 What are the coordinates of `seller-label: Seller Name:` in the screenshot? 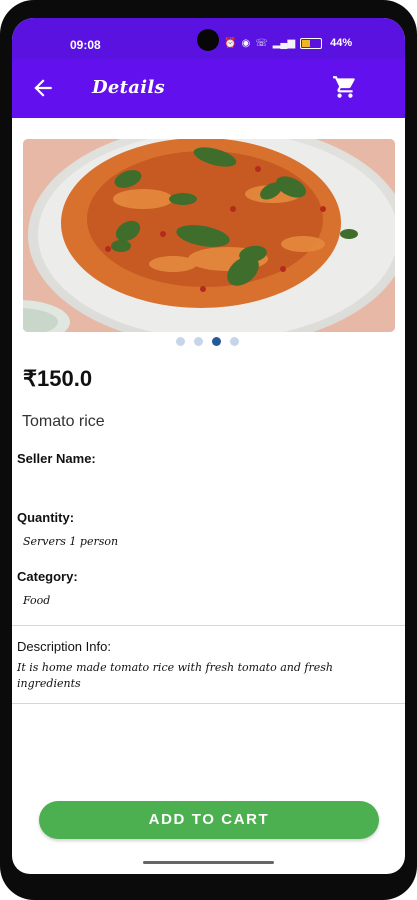 It's located at (56, 458).